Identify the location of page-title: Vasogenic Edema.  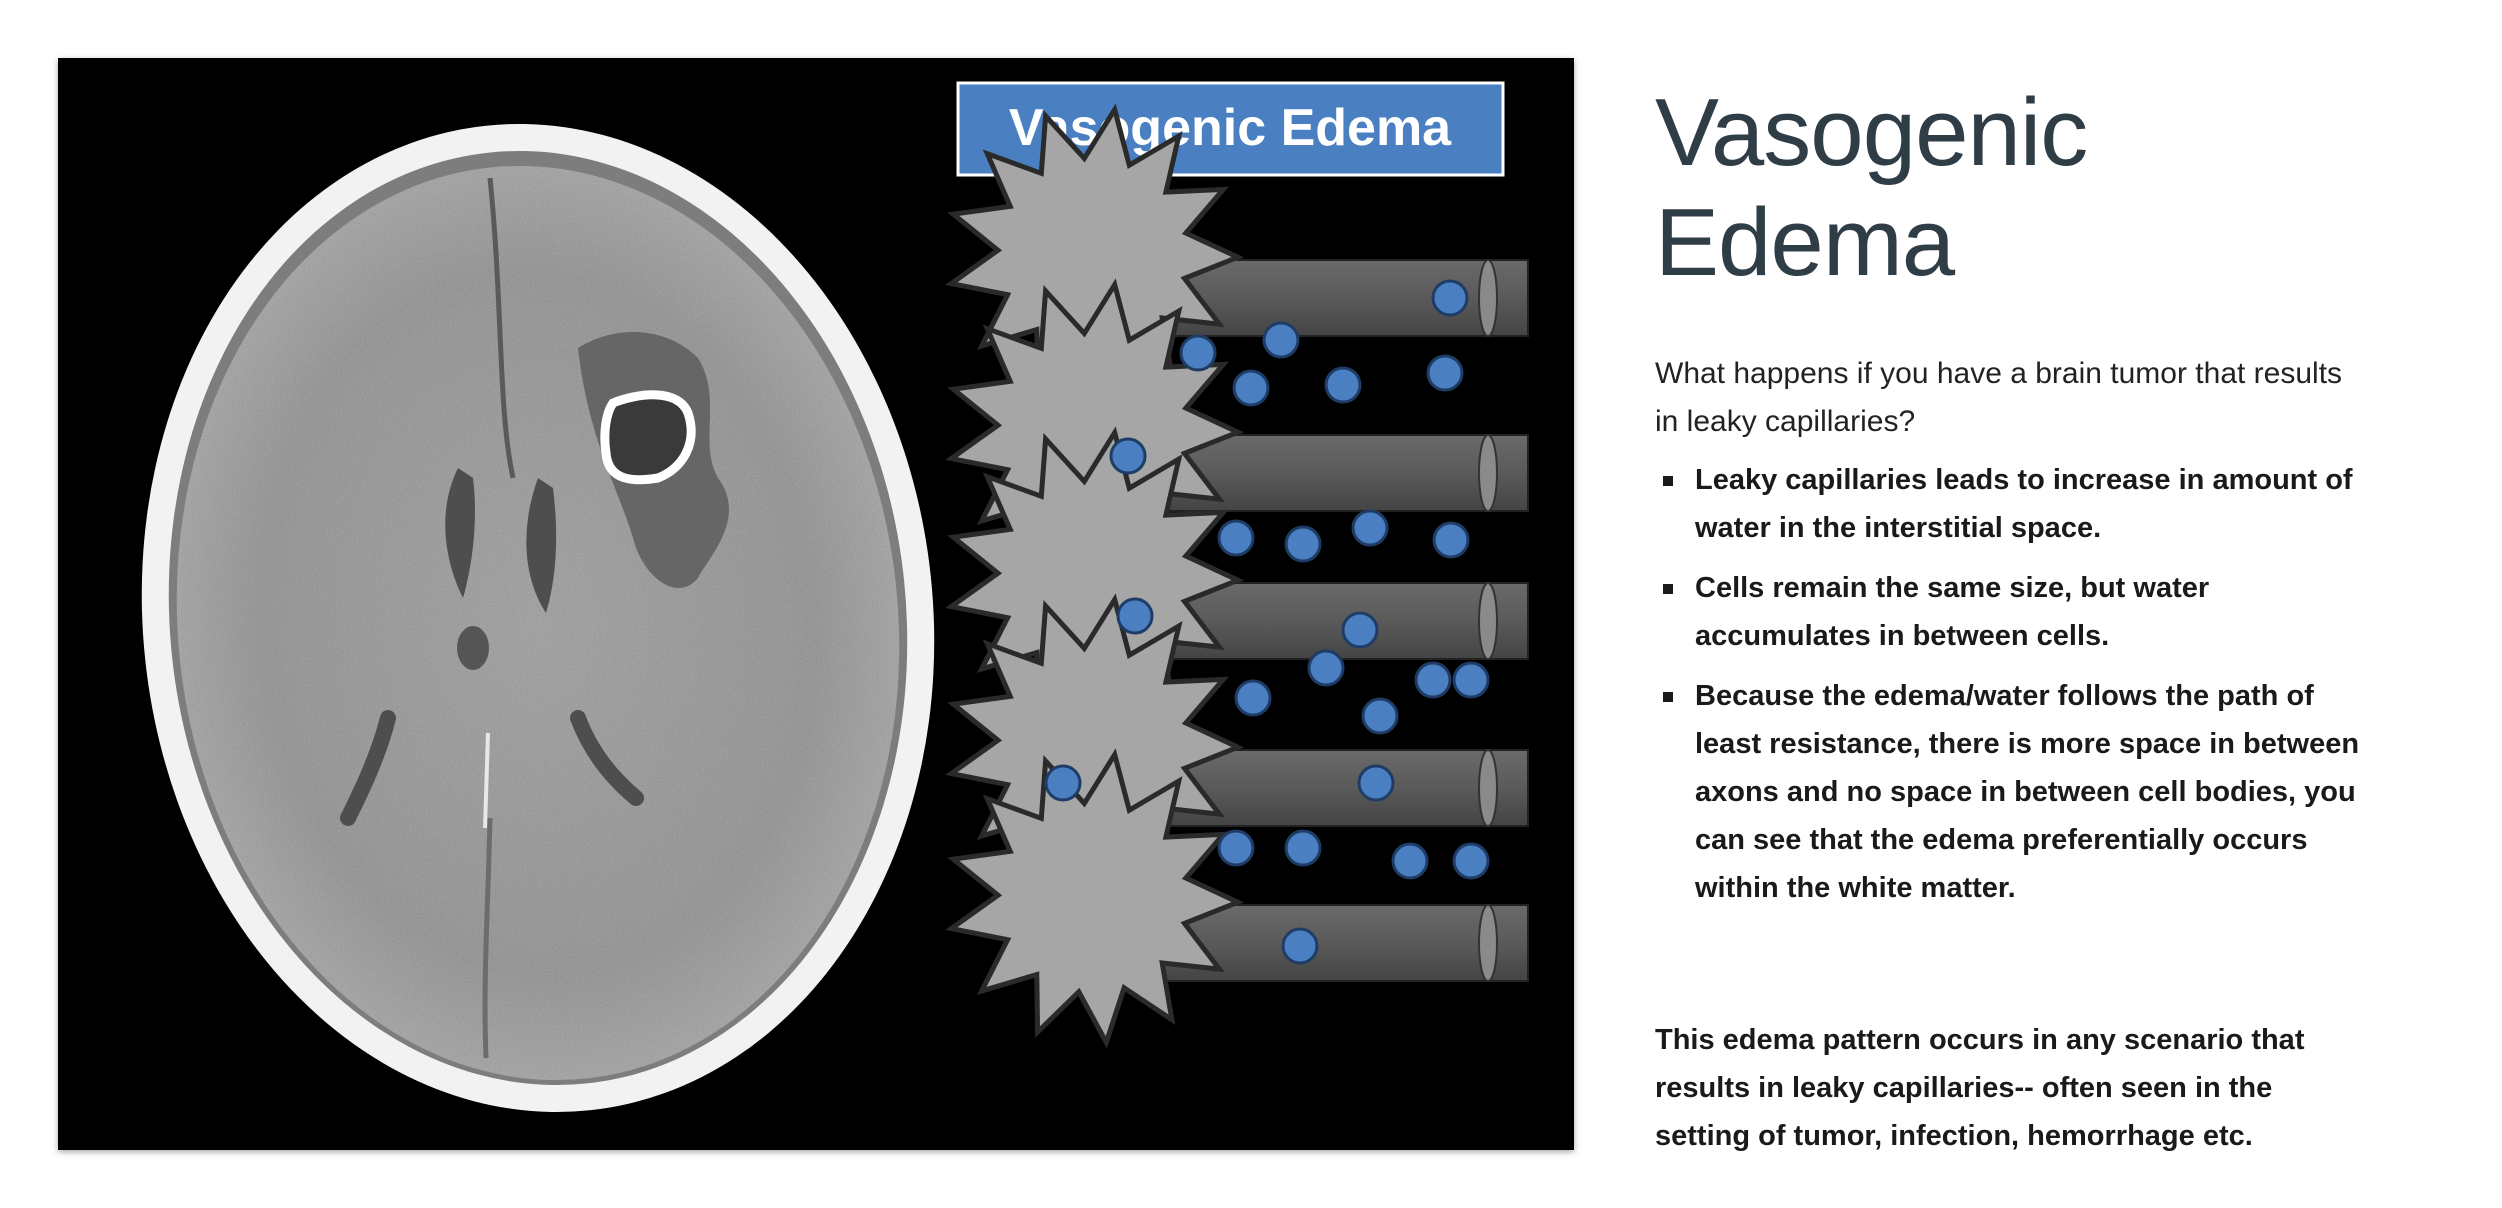
(1871, 187).